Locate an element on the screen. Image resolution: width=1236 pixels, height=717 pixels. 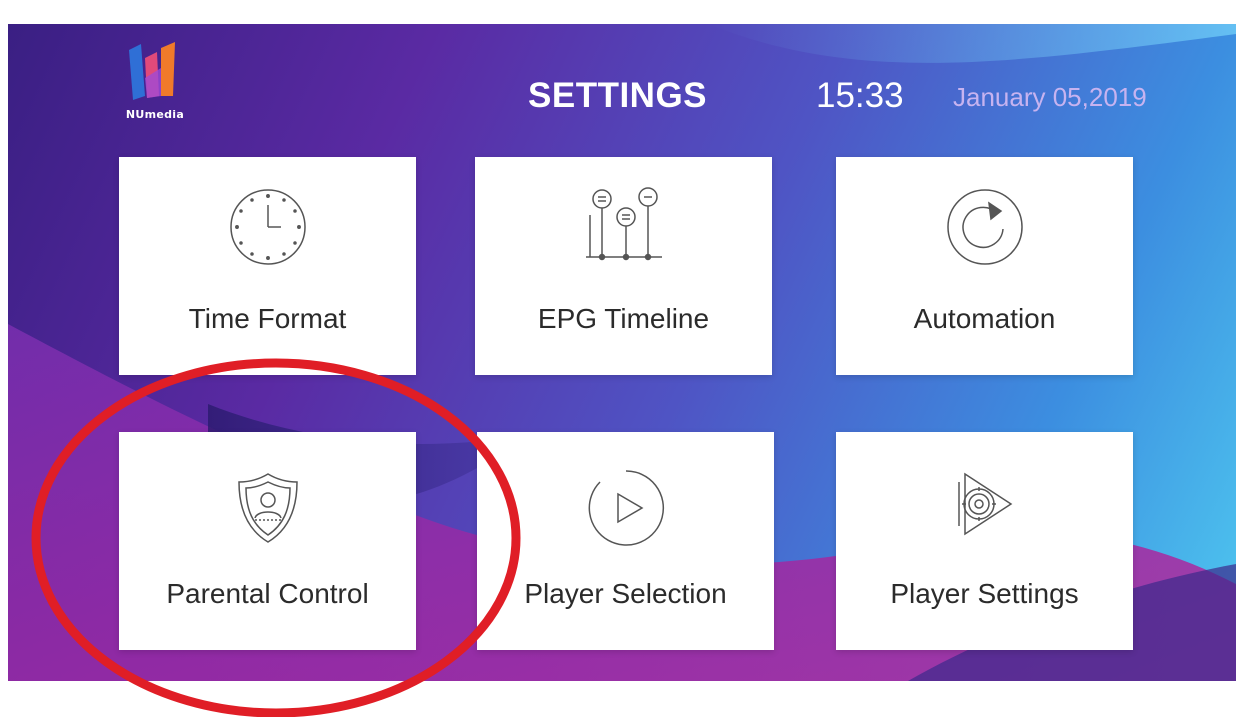
page-title: SETTINGS is located at coordinates (618, 95).